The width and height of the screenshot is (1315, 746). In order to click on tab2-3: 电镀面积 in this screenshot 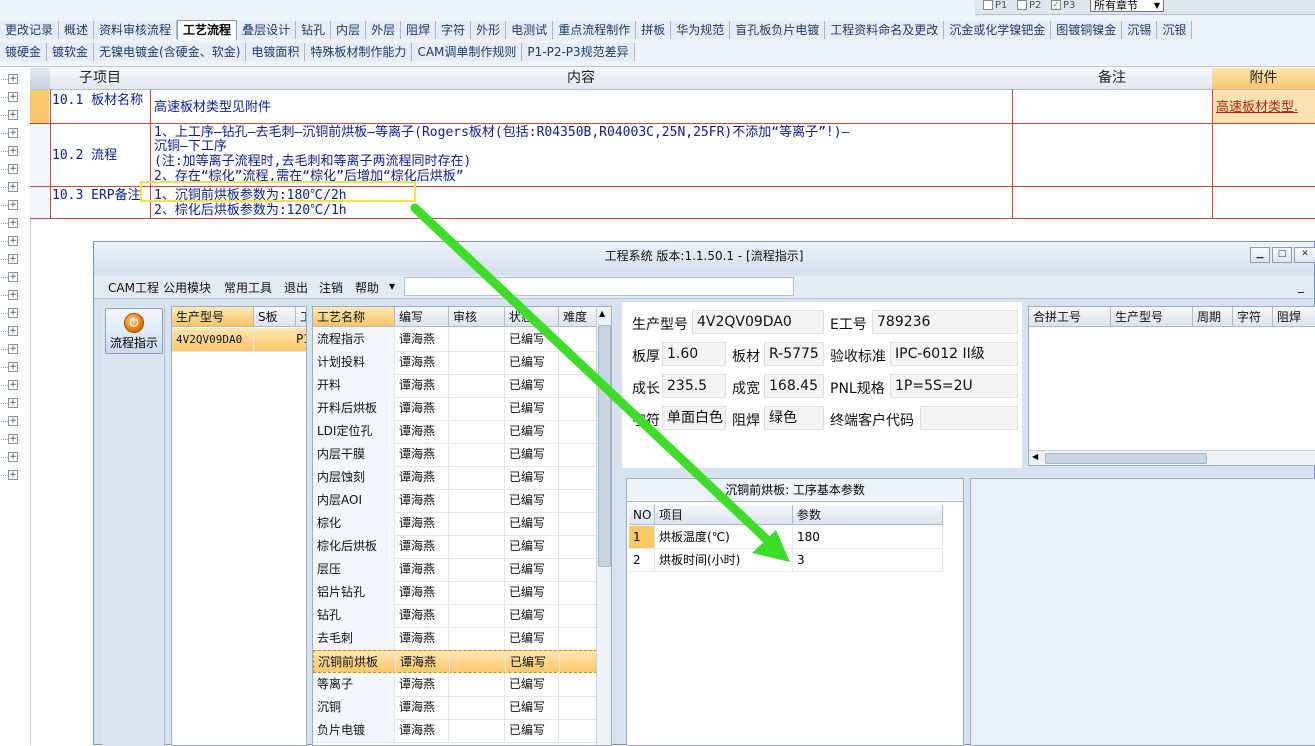, I will do `click(276, 52)`.